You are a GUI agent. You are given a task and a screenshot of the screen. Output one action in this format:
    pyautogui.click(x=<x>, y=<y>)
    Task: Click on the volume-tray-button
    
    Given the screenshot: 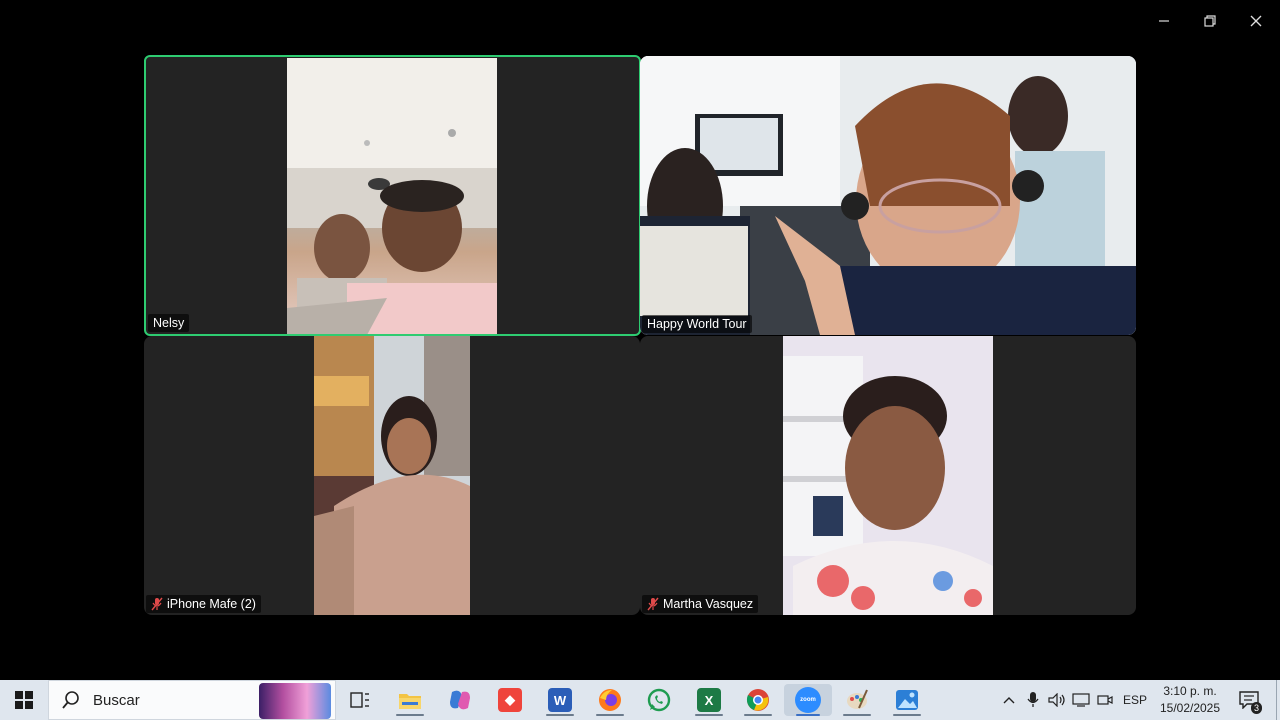 What is the action you would take?
    pyautogui.click(x=1057, y=700)
    